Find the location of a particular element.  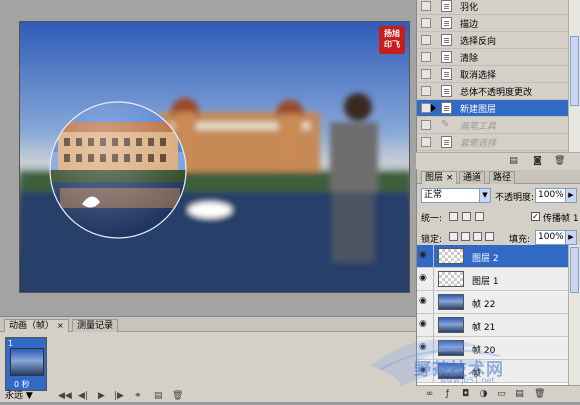

new-document-from-state-icon: ▤ is located at coordinates (513, 161).